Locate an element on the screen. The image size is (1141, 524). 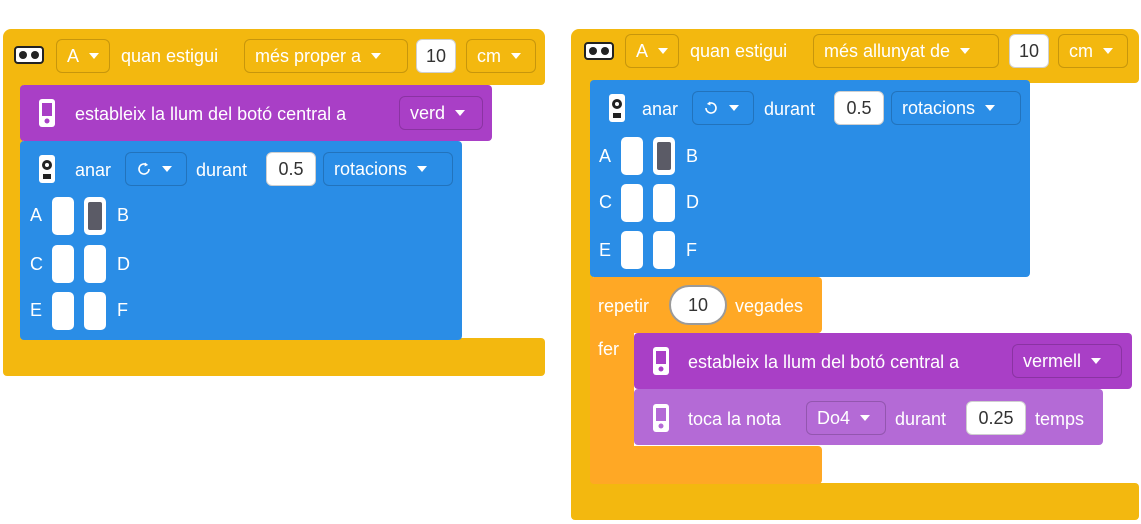
right-move-label: anar is located at coordinates (660, 109).